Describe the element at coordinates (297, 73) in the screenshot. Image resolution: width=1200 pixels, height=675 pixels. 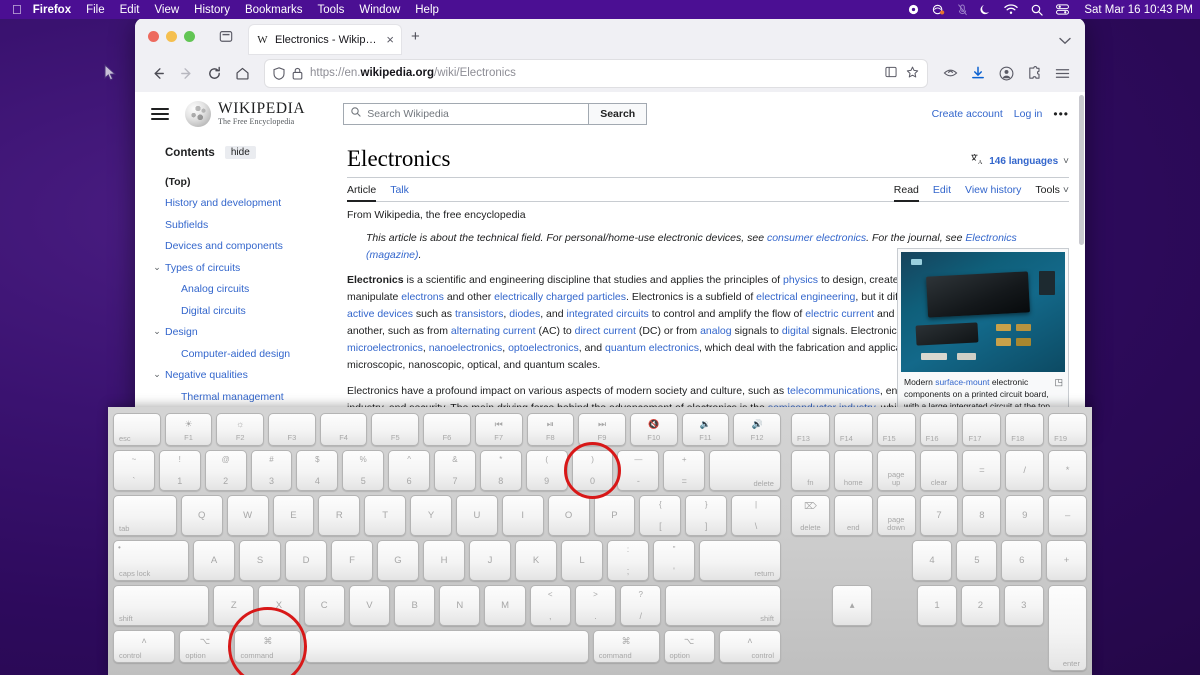
I see `lock-icon` at that location.